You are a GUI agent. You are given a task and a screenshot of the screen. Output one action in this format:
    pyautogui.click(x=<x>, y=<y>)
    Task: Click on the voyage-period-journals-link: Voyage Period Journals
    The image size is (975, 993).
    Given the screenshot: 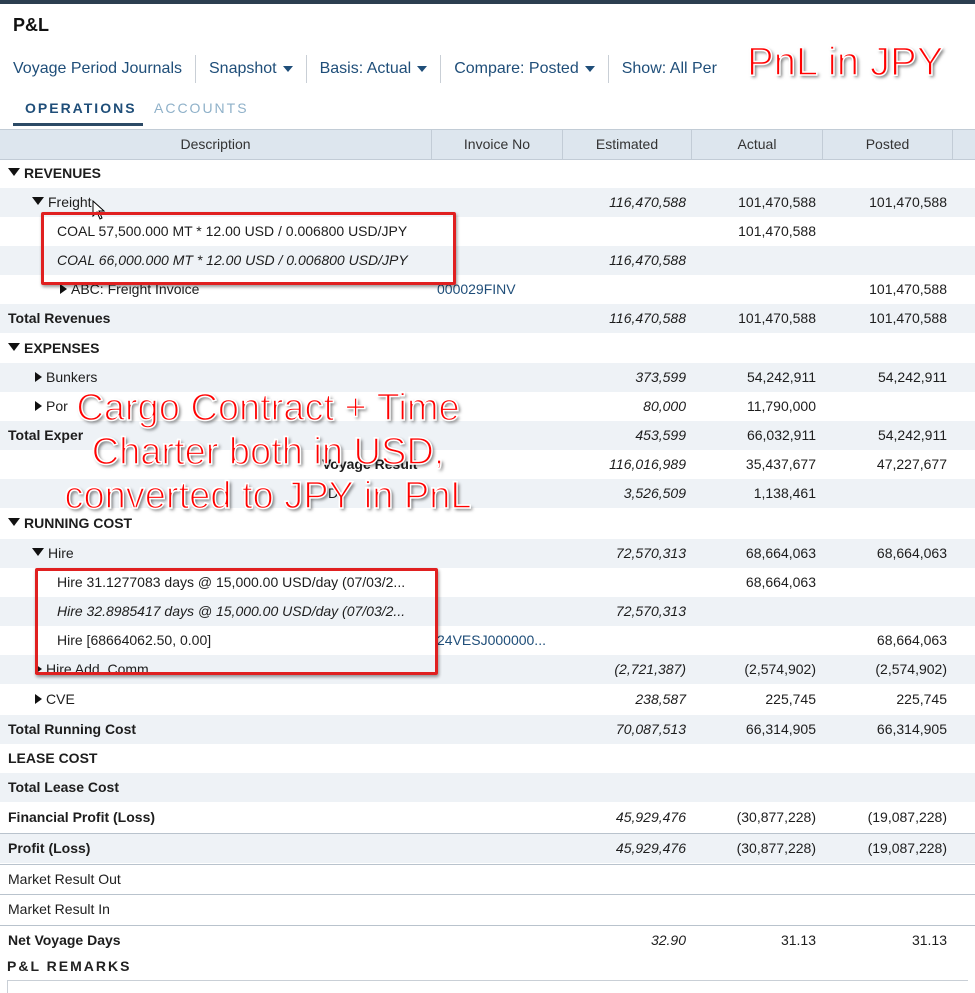 What is the action you would take?
    pyautogui.click(x=97, y=69)
    